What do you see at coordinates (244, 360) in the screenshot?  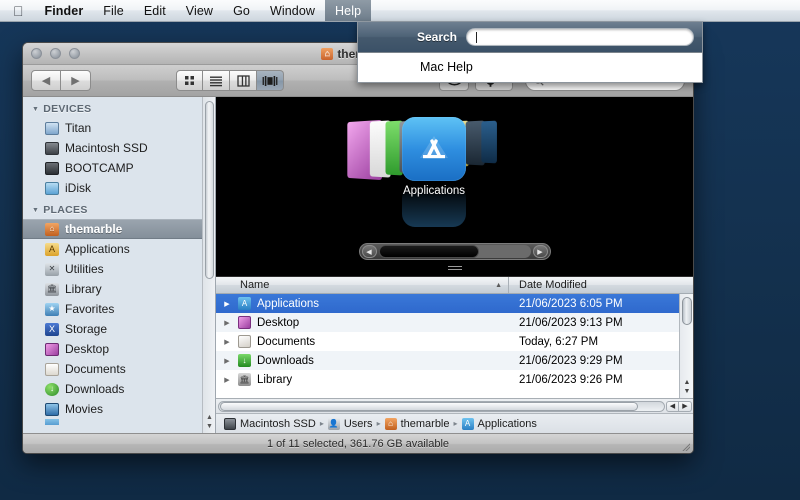 I see `downloads-folder-icon: ↓` at bounding box center [244, 360].